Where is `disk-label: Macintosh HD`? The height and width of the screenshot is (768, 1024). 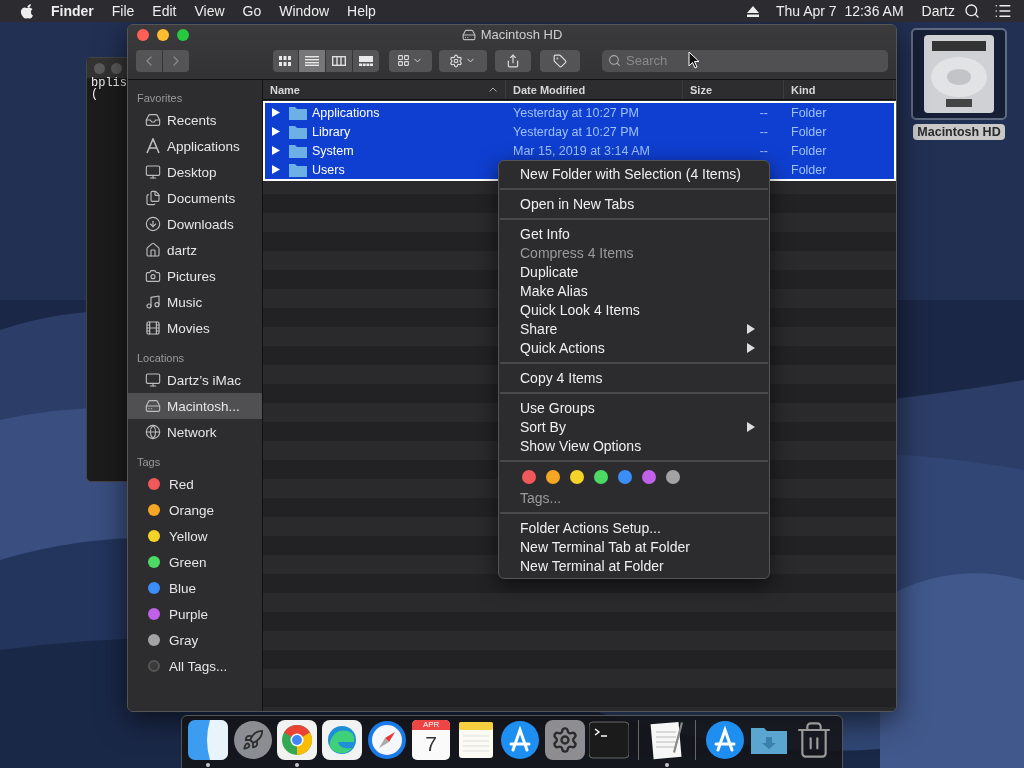
disk-label: Macintosh HD is located at coordinates (959, 132).